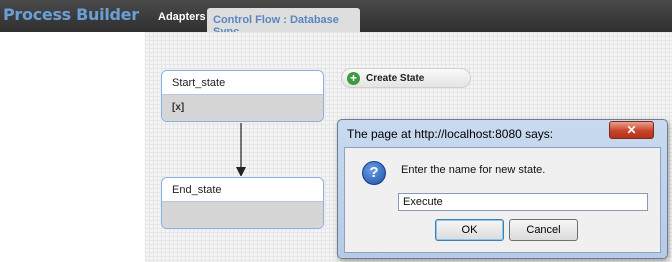  I want to click on state-name-input, so click(523, 202).